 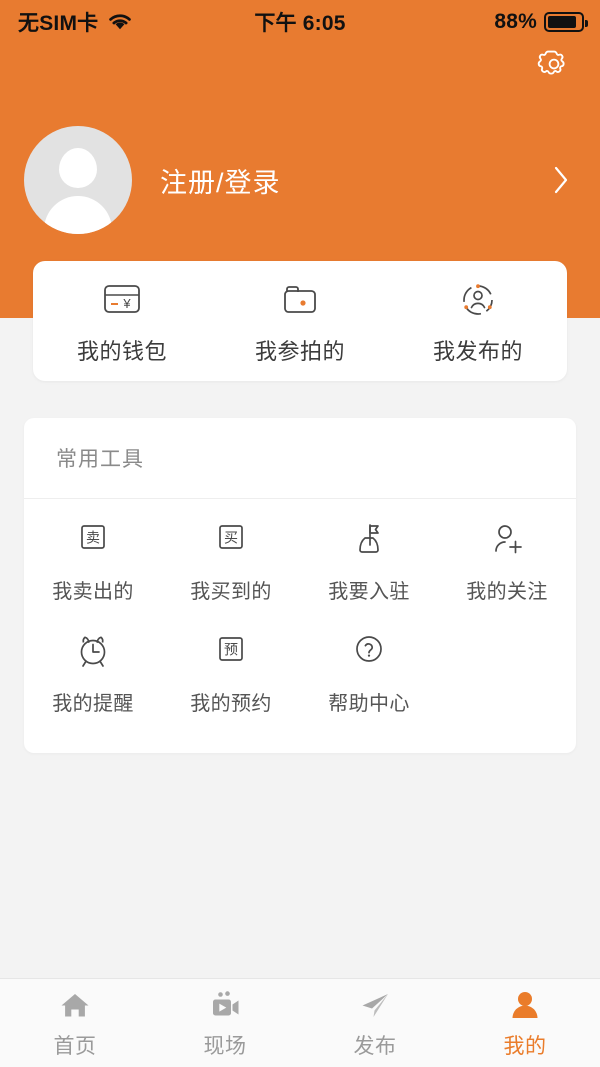 I want to click on bottom-tab-bar: 首页 现场 发布 我的, so click(x=300, y=1022).